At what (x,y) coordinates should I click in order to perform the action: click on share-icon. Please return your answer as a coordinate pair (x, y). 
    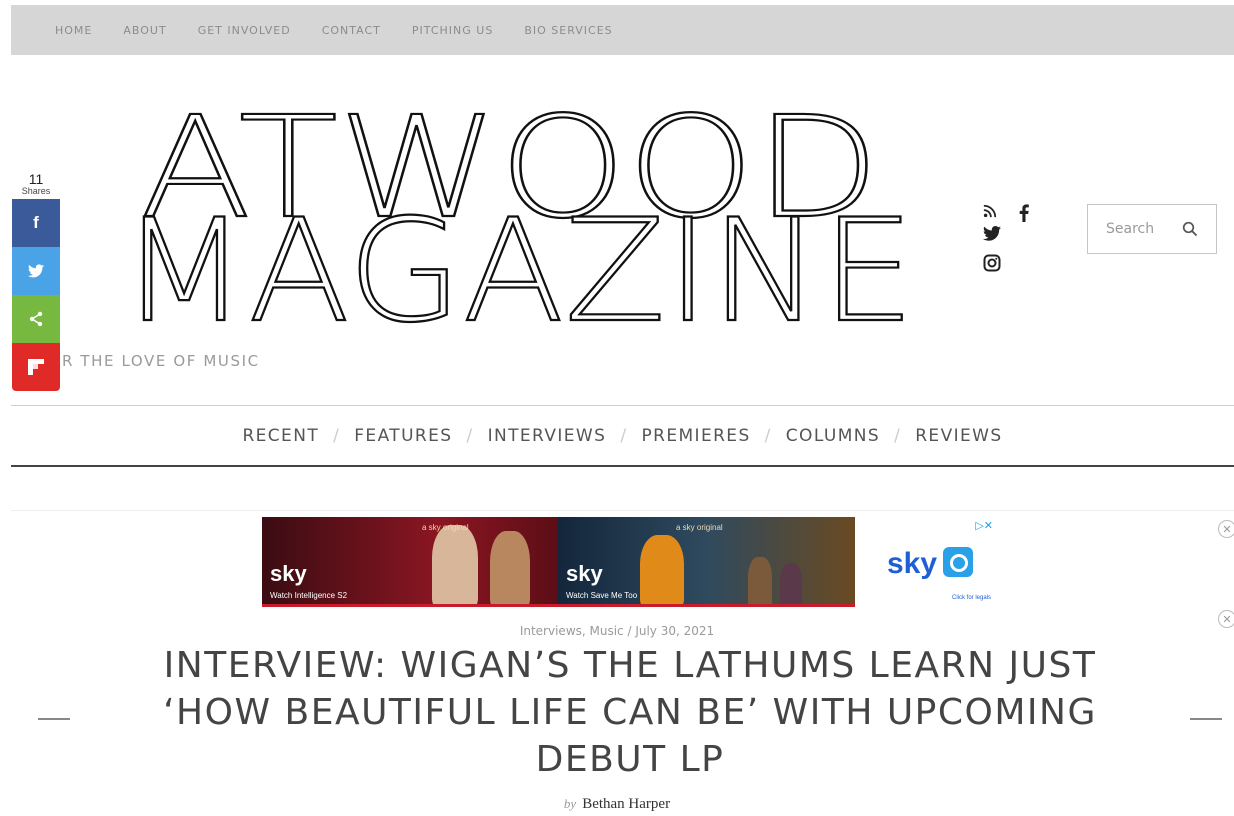
    Looking at the image, I should click on (36, 319).